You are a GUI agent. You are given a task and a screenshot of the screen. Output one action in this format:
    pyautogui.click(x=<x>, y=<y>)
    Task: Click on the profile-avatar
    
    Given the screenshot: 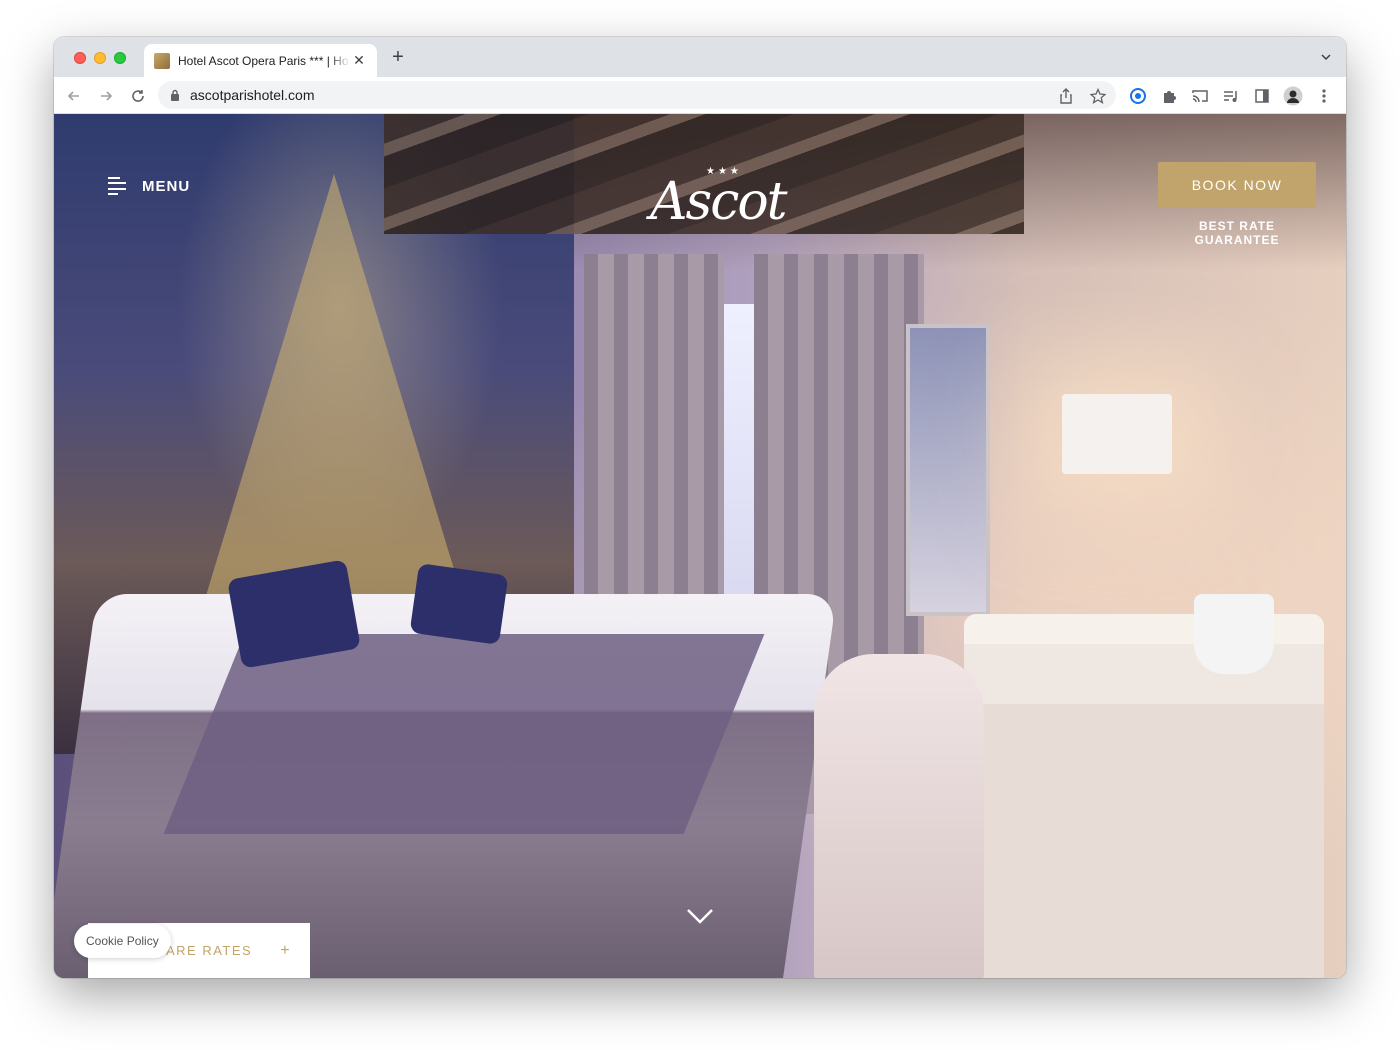 What is the action you would take?
    pyautogui.click(x=1293, y=96)
    